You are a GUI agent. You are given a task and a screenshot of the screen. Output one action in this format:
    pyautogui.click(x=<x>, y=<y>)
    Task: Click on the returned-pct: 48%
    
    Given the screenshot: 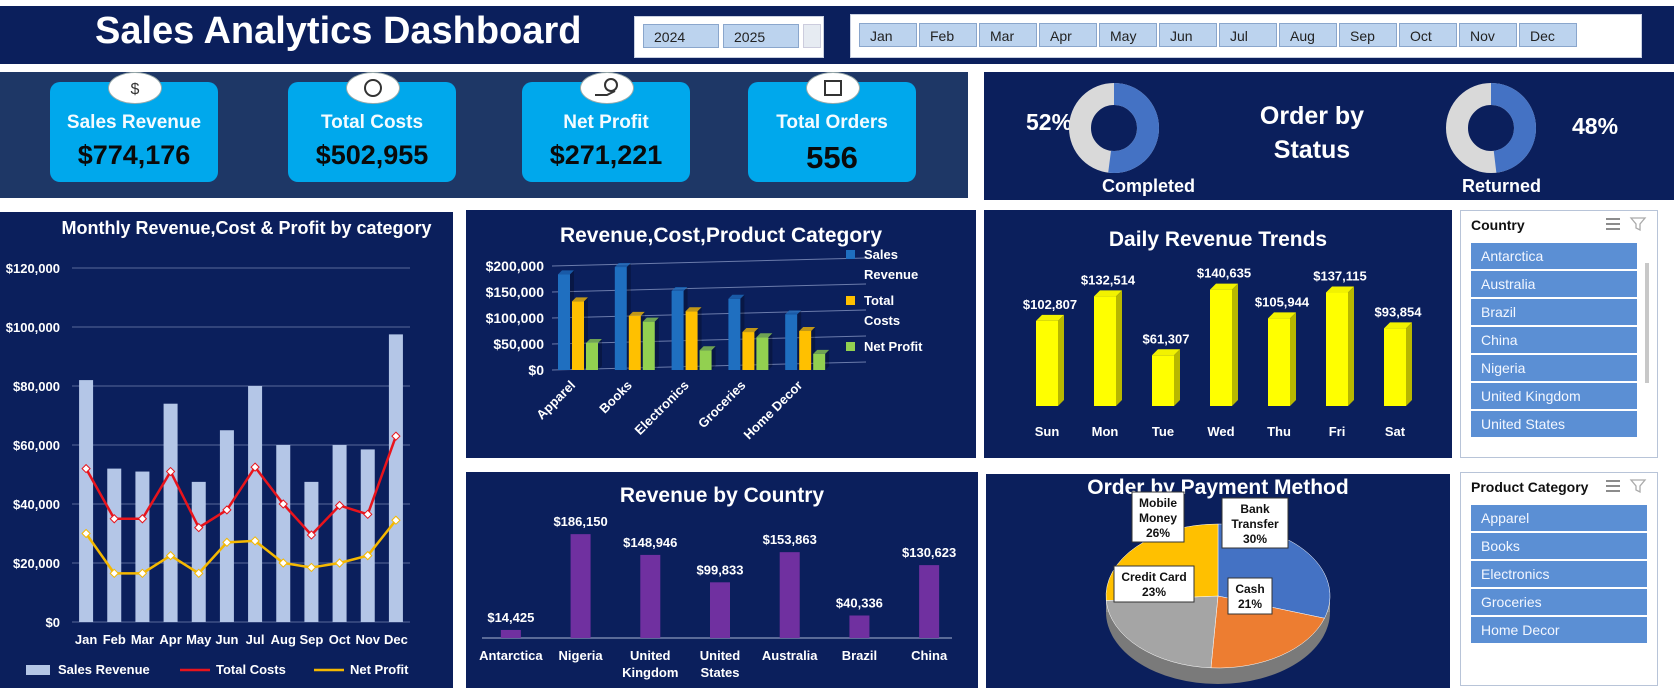 What is the action you would take?
    pyautogui.click(x=1595, y=126)
    